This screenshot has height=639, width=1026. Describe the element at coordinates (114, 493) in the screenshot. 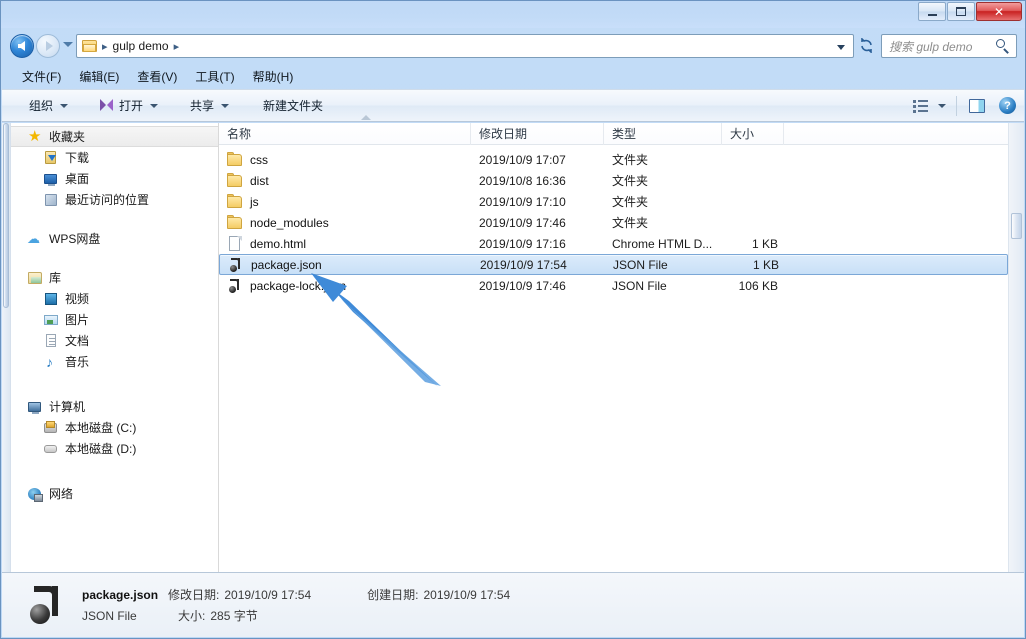

I see `sidebar-item-network: 网络` at that location.